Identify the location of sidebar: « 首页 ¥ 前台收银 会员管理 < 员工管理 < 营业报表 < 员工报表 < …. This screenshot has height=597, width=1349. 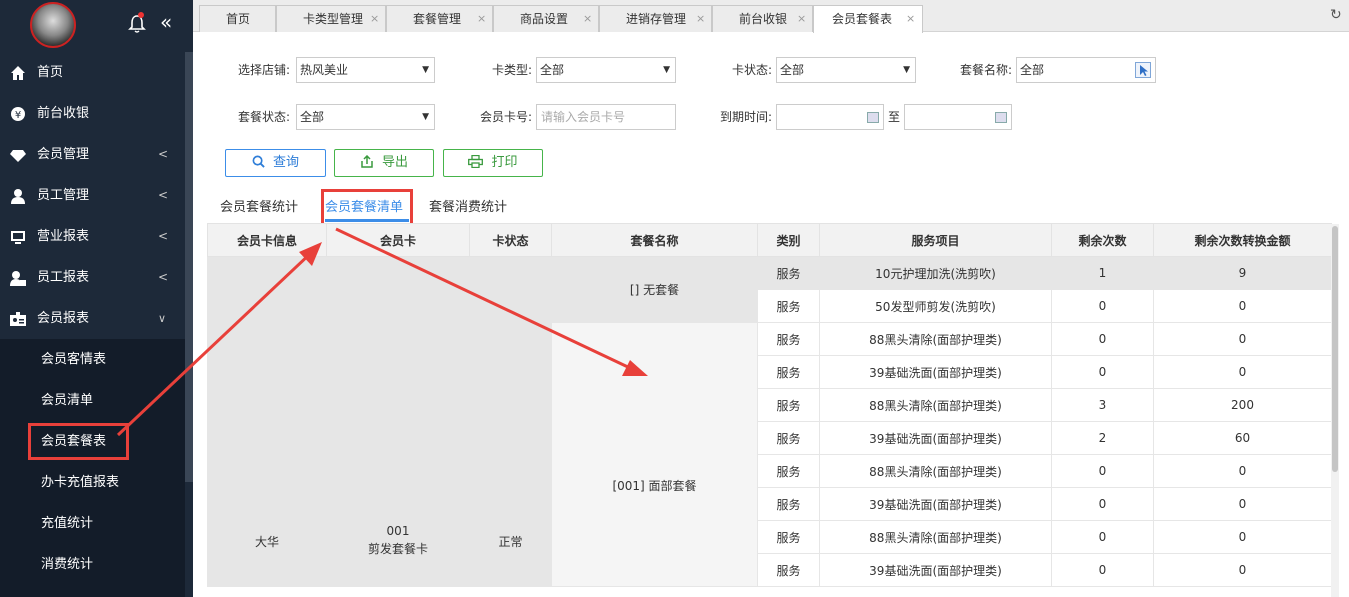
(96, 298).